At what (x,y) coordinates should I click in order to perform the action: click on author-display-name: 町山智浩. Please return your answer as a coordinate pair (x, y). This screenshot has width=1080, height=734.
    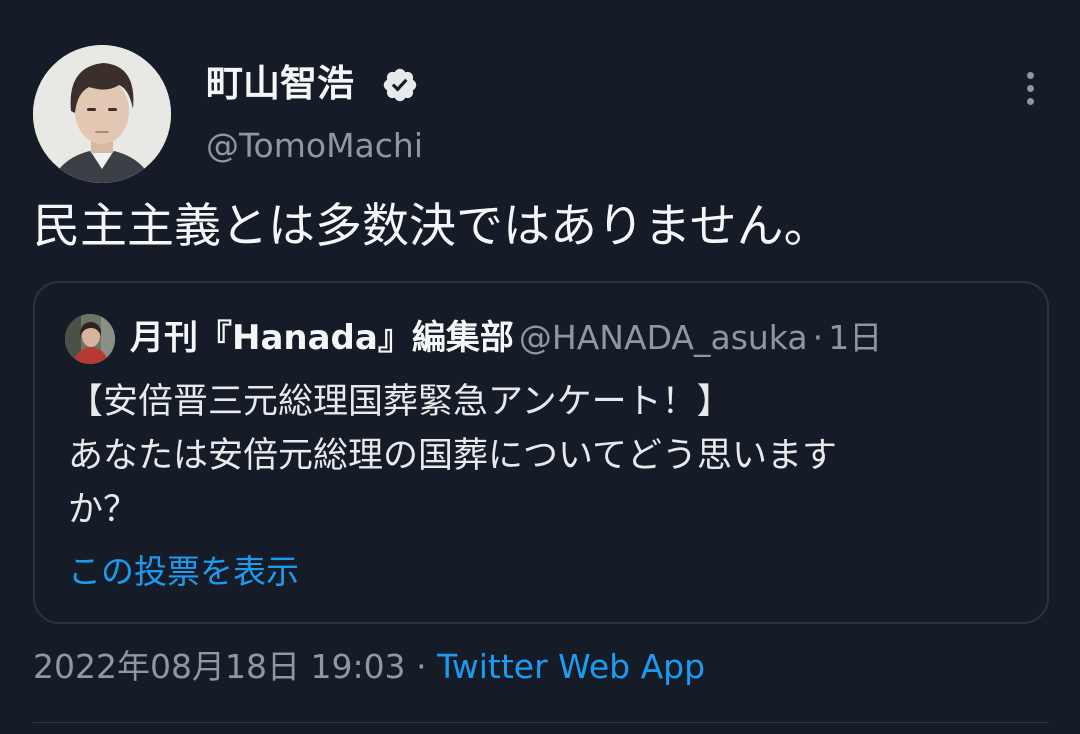
    Looking at the image, I should click on (280, 84).